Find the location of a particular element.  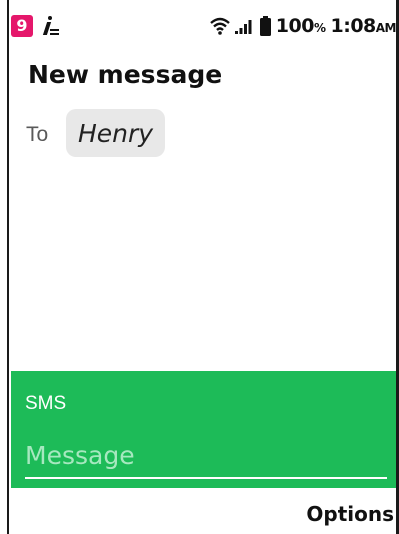

to-label: To is located at coordinates (37, 134).